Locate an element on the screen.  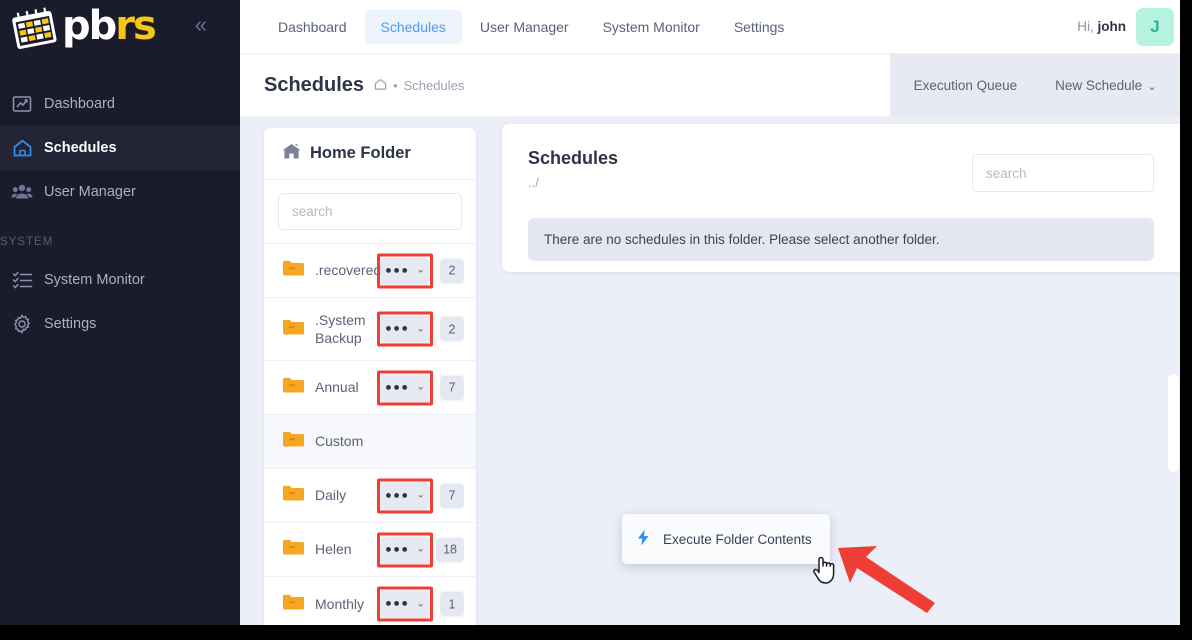
folder-row: Helen ●●● ⌄ 18 is located at coordinates (370, 550).